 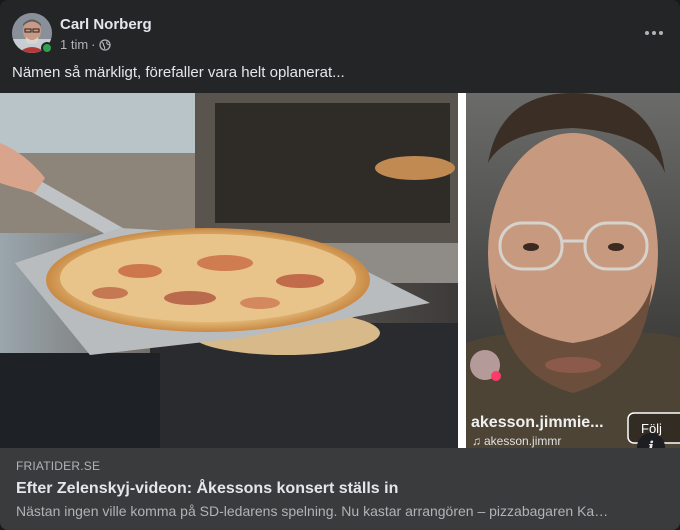 What do you see at coordinates (58, 466) in the screenshot?
I see `link-domain: FRIATIDER.SE` at bounding box center [58, 466].